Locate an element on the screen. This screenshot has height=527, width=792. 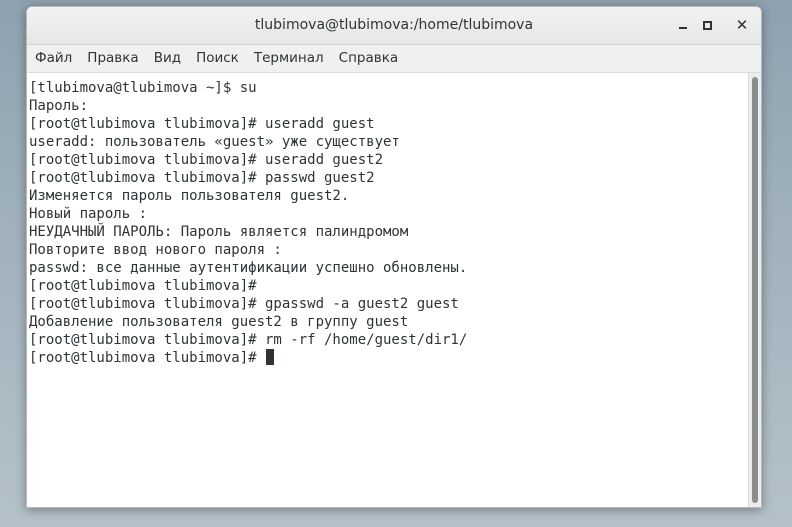
menu-terminal: Терминал is located at coordinates (288, 58).